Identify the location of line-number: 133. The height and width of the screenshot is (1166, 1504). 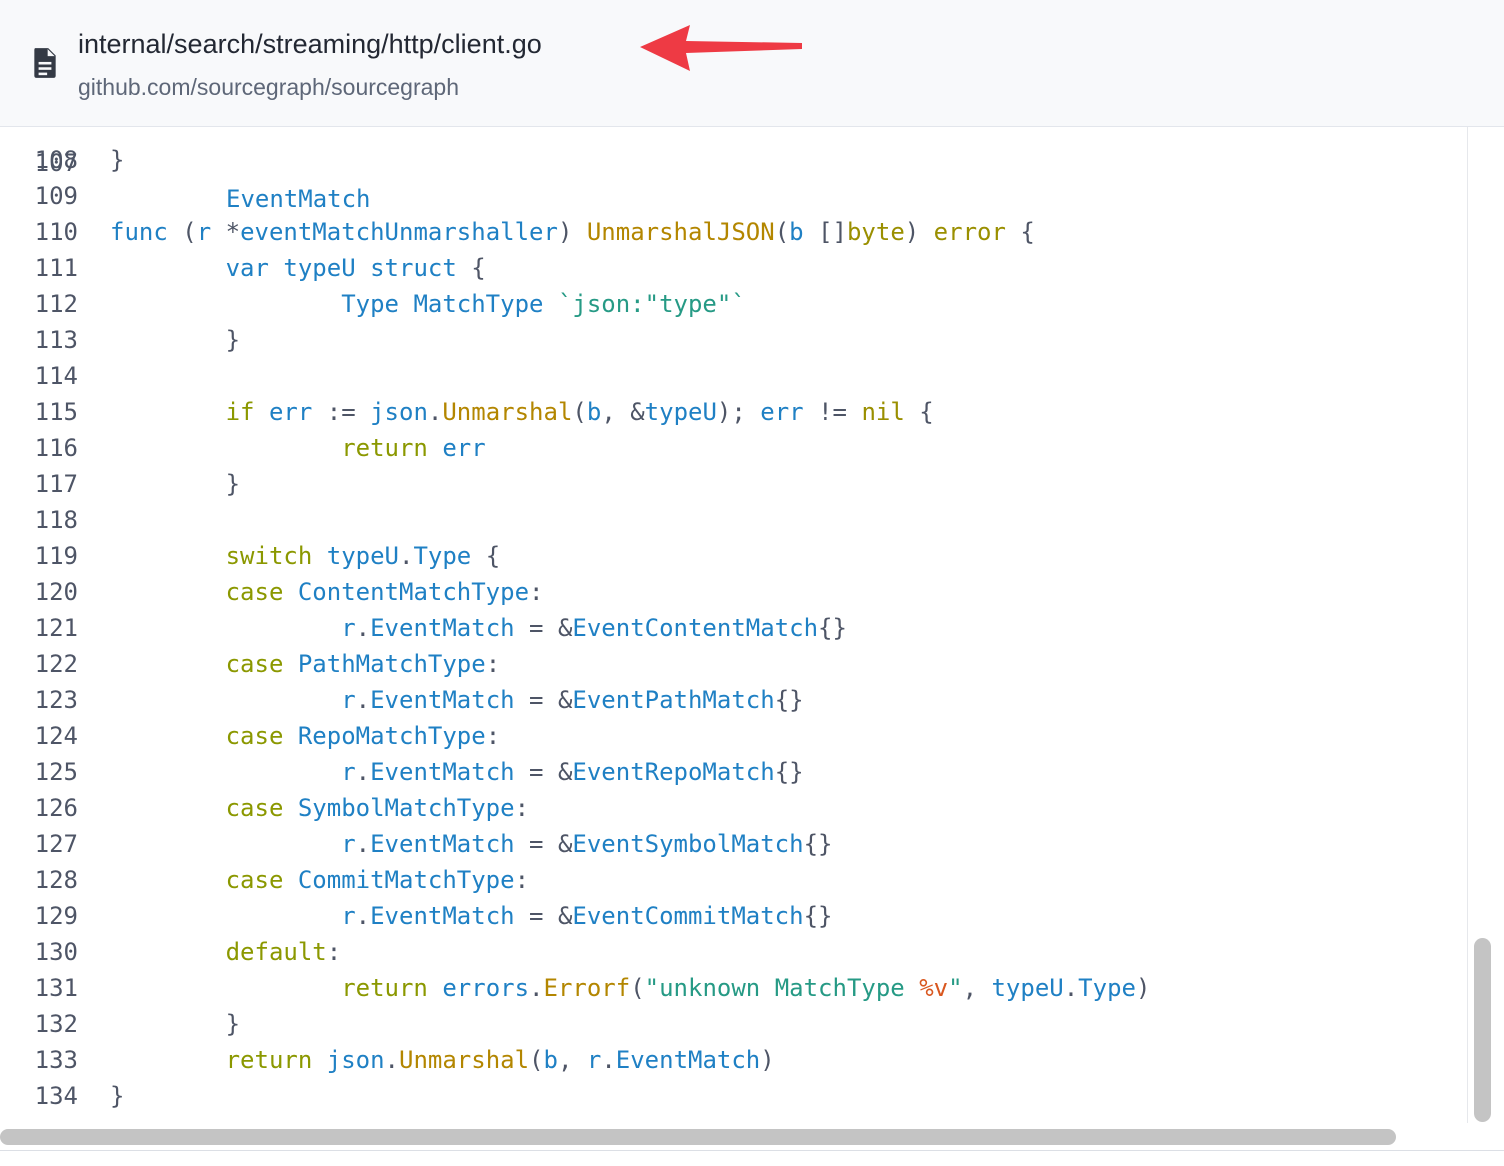
(39, 1060).